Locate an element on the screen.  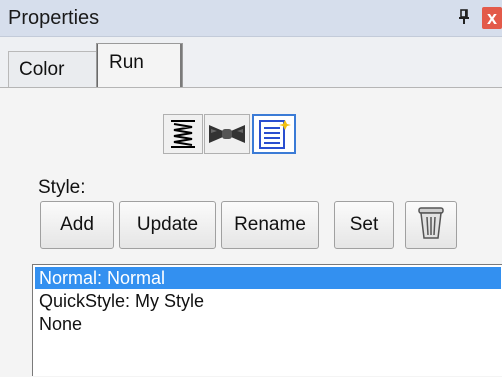
spring-icon is located at coordinates (183, 134).